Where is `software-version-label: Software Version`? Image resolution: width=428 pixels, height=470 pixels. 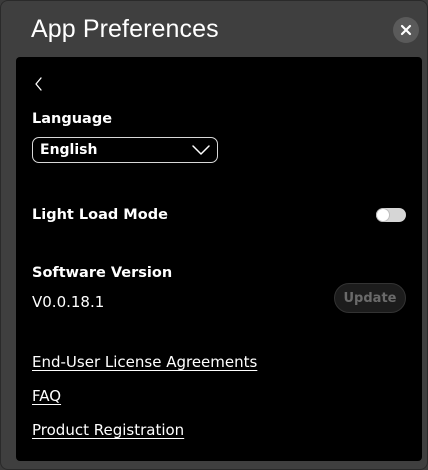 software-version-label: Software Version is located at coordinates (102, 273).